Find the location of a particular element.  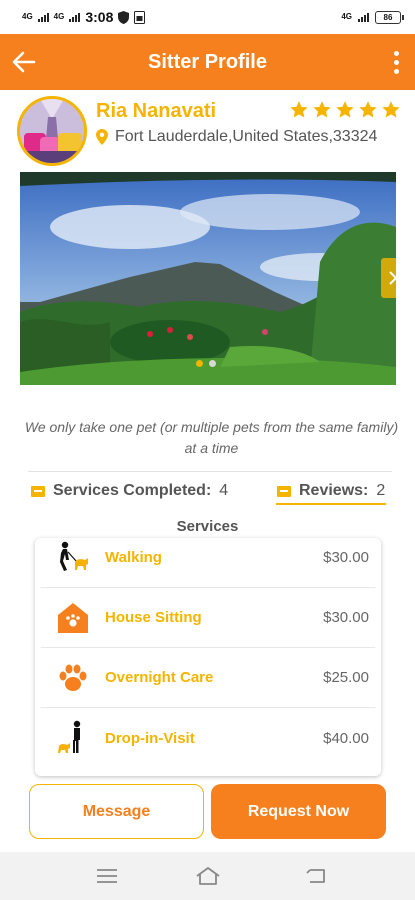

service-name: Overnight Care is located at coordinates (159, 677).